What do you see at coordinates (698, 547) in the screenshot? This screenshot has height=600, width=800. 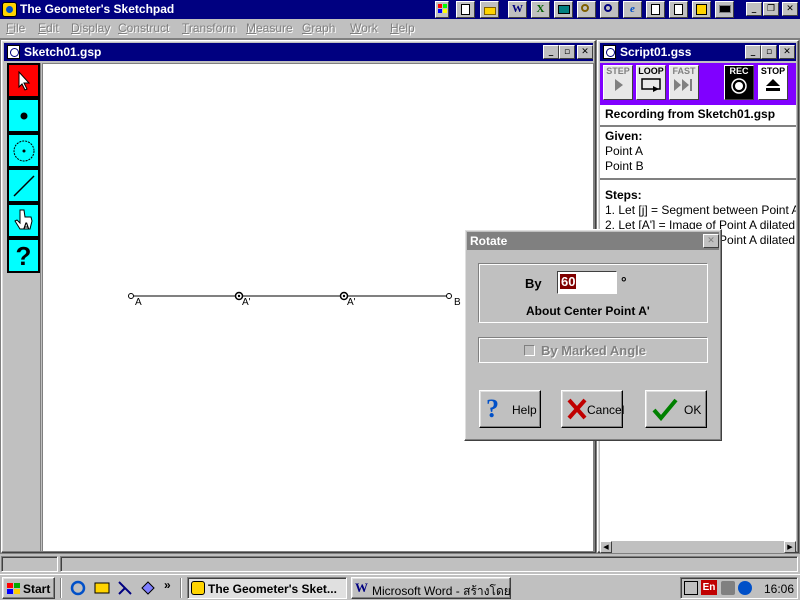 I see `script-horizontal-scrollbar: ◀ ▶` at bounding box center [698, 547].